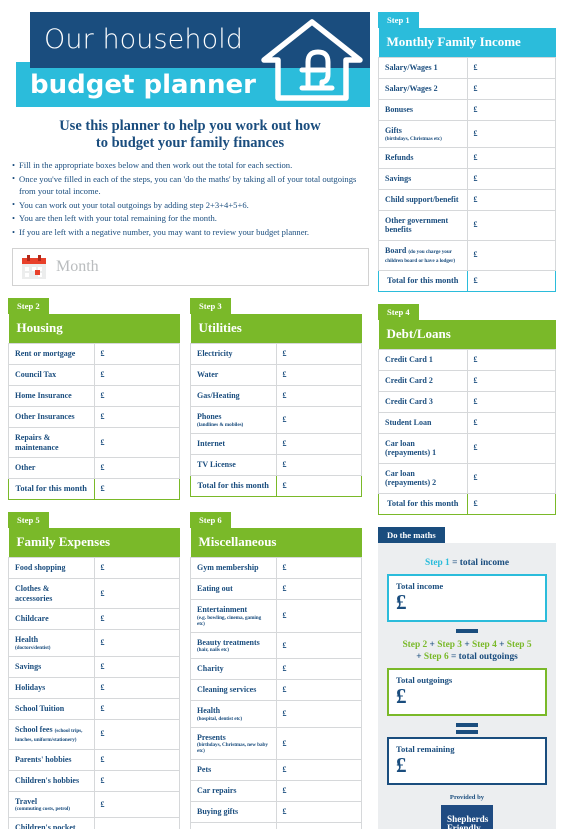 The width and height of the screenshot is (564, 829). What do you see at coordinates (467, 597) in the screenshot?
I see `total-income-box: Total income £` at bounding box center [467, 597].